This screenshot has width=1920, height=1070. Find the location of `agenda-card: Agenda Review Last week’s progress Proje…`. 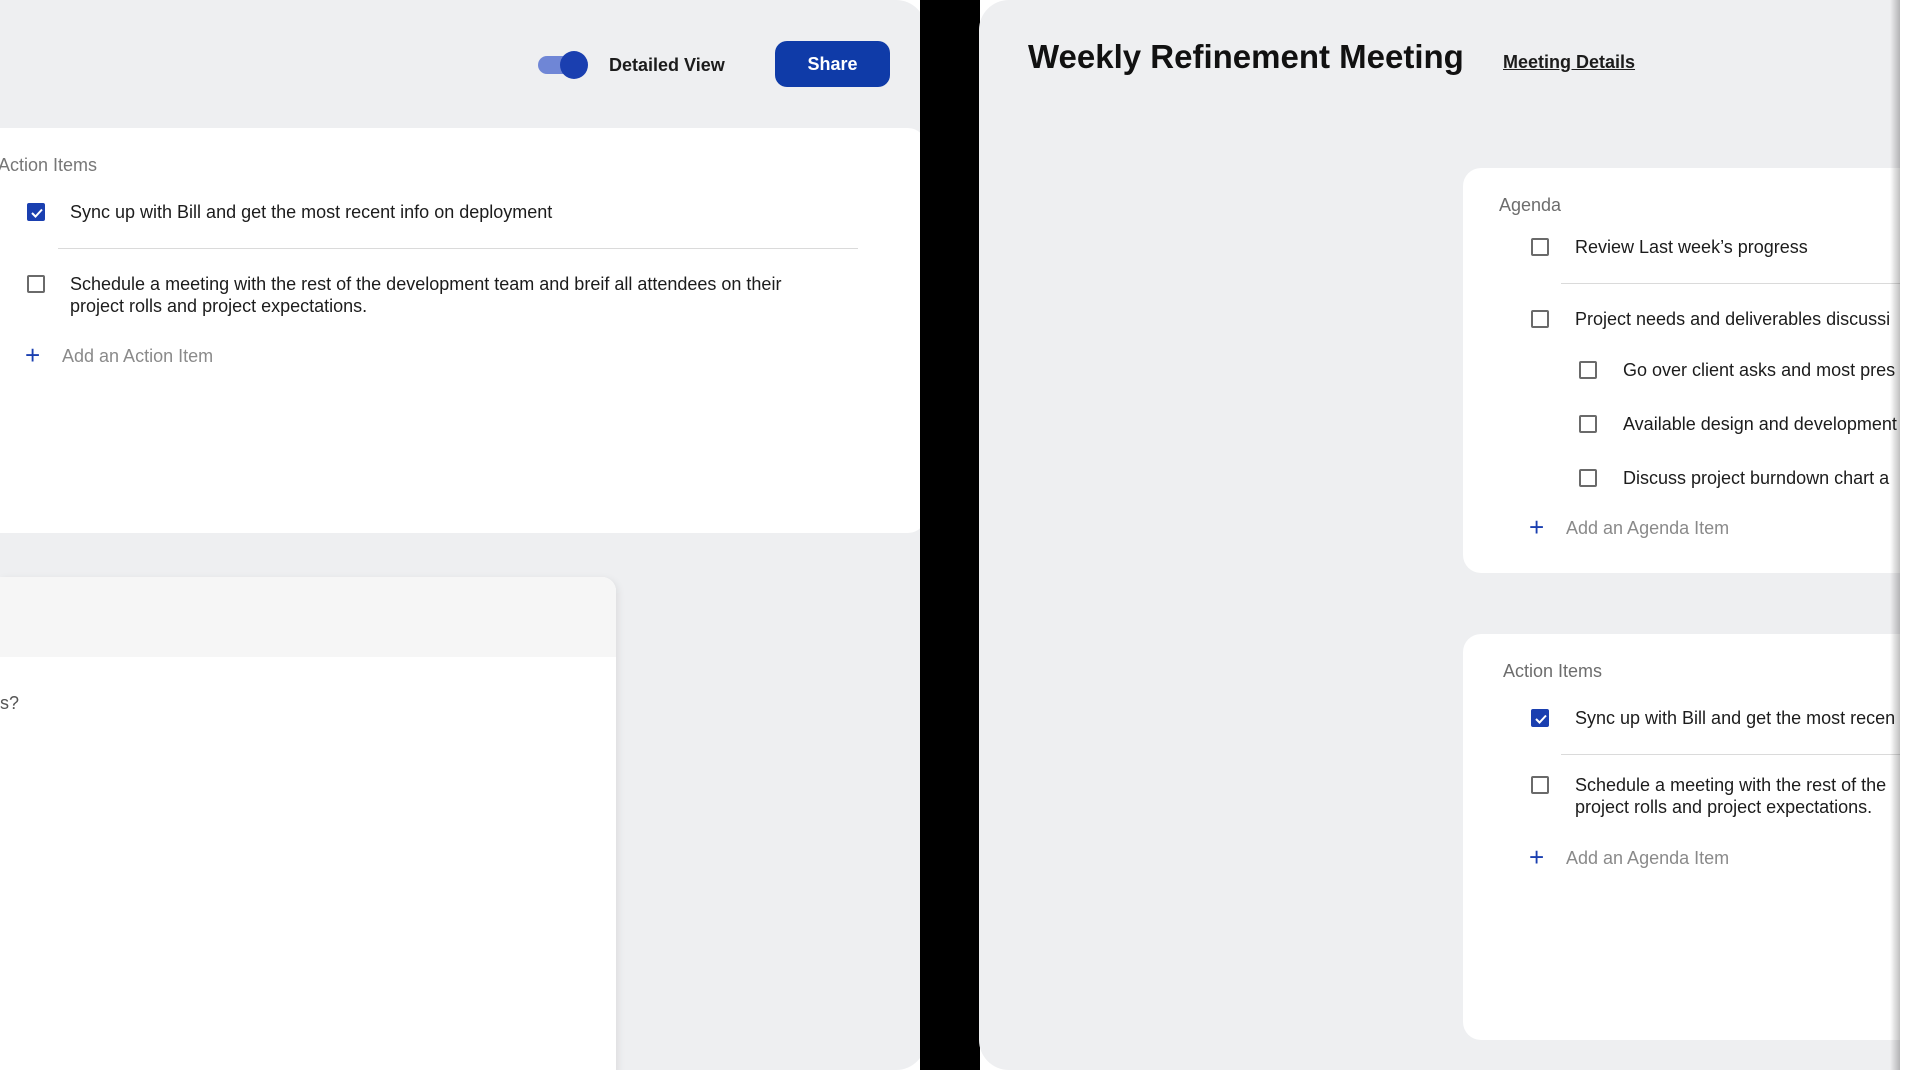

agenda-card: Agenda Review Last week’s progress Proje… is located at coordinates (1683, 370).